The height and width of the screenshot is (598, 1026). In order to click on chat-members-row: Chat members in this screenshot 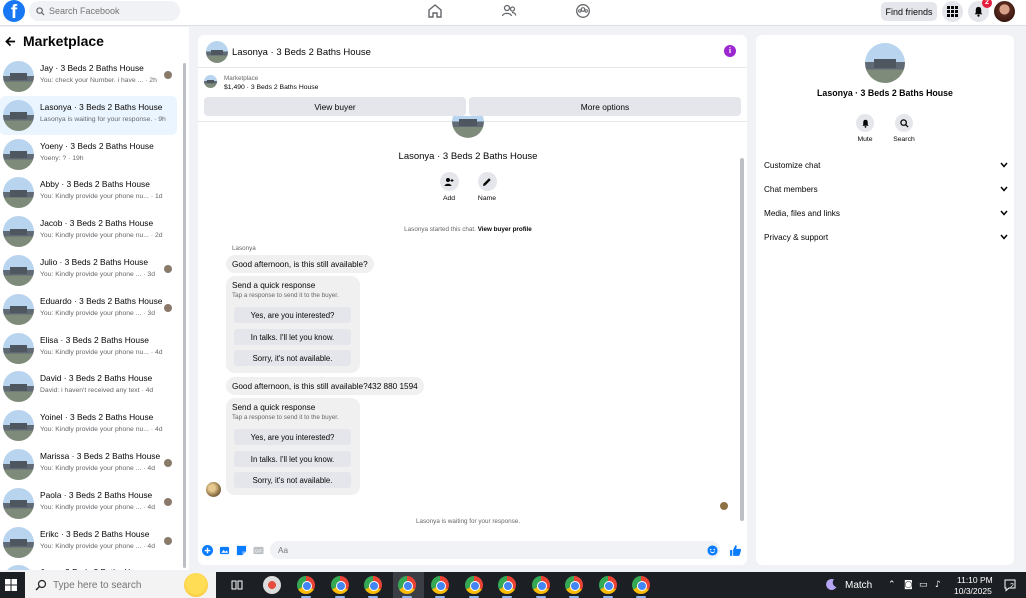, I will do `click(886, 189)`.